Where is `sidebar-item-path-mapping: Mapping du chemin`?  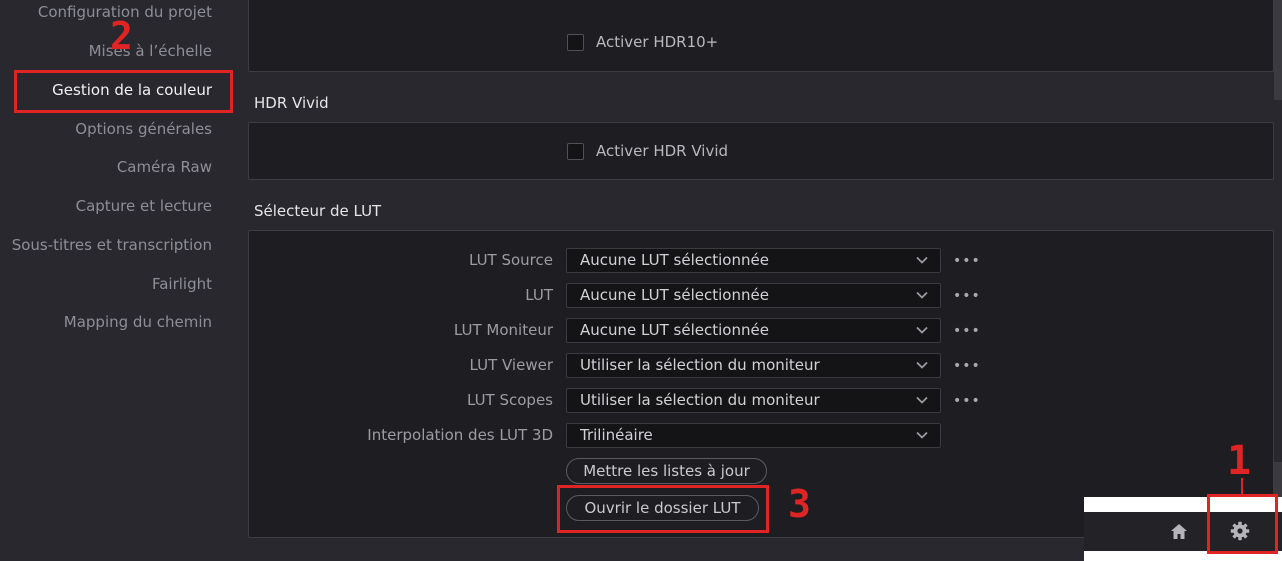
sidebar-item-path-mapping: Mapping du chemin is located at coordinates (138, 322).